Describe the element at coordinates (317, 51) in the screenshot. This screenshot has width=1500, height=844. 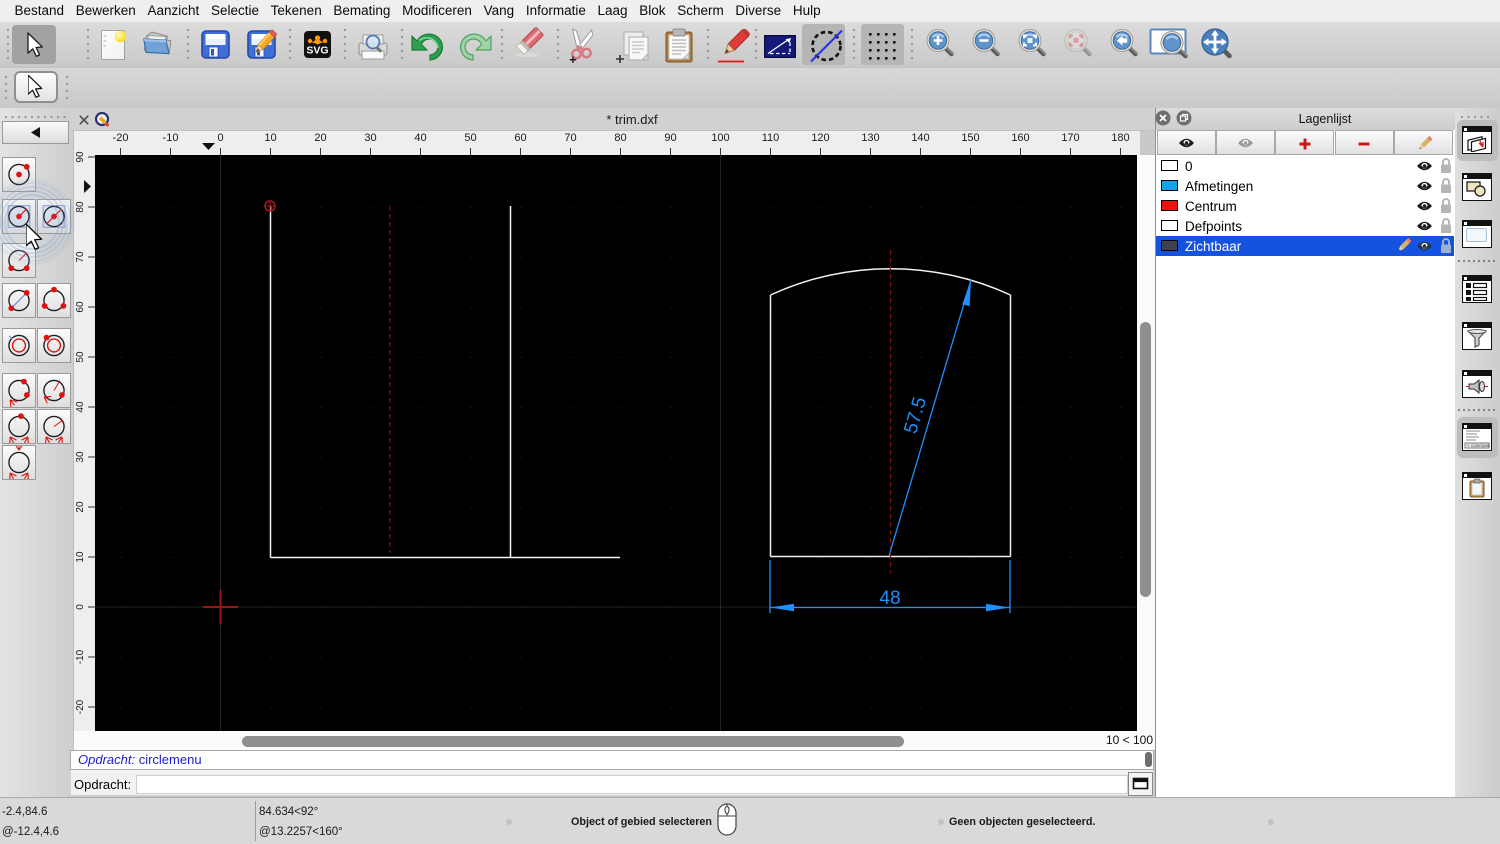
I see `svg-text: SVG` at that location.